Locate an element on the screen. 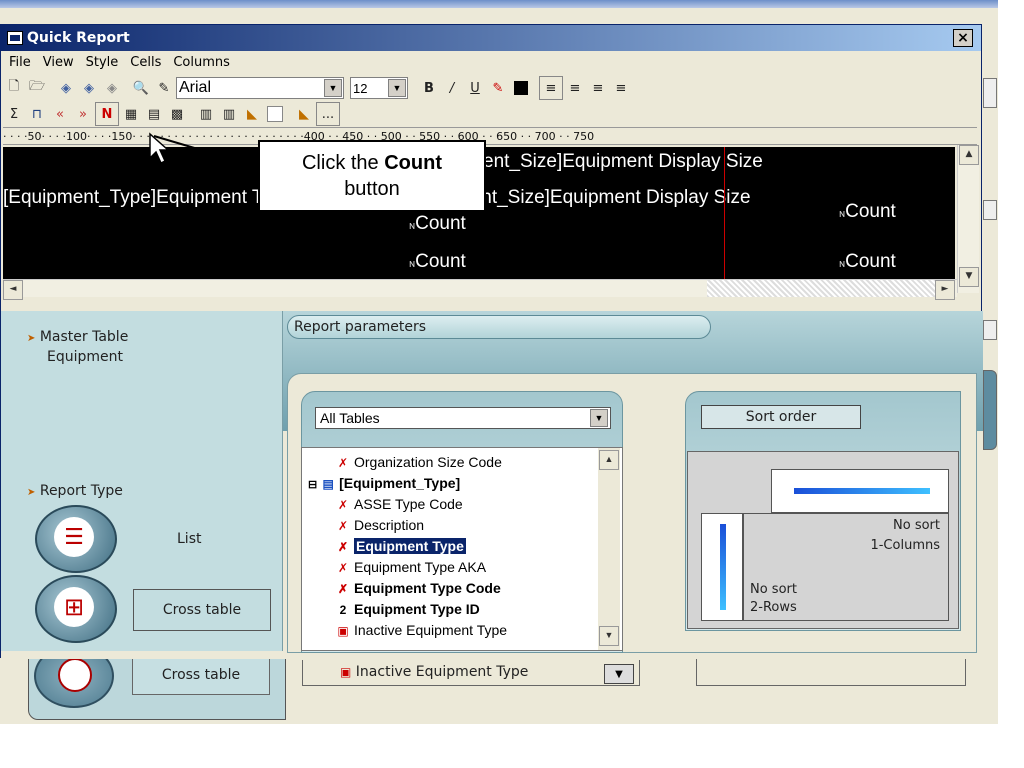  edit-icon: ✎ is located at coordinates (164, 88).